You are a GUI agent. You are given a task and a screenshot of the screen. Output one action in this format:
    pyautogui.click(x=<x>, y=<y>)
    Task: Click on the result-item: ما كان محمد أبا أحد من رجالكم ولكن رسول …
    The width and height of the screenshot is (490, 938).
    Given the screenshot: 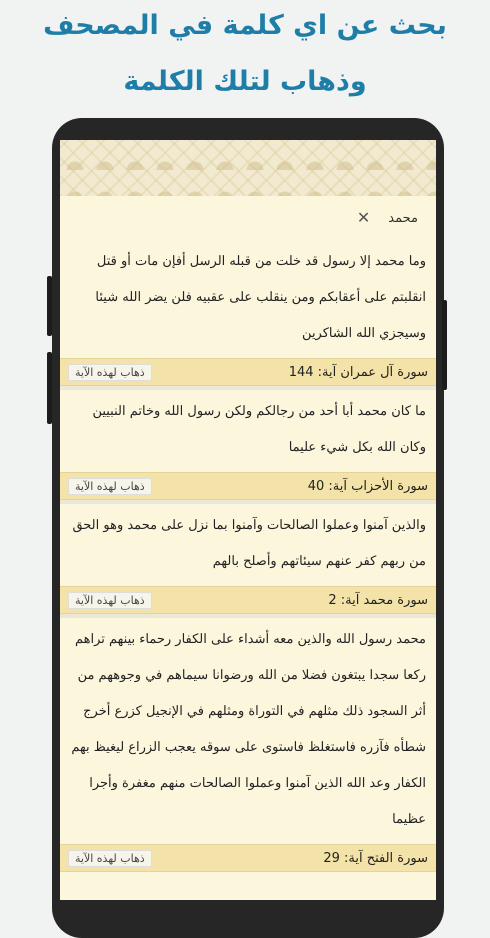 What is the action you would take?
    pyautogui.click(x=248, y=445)
    